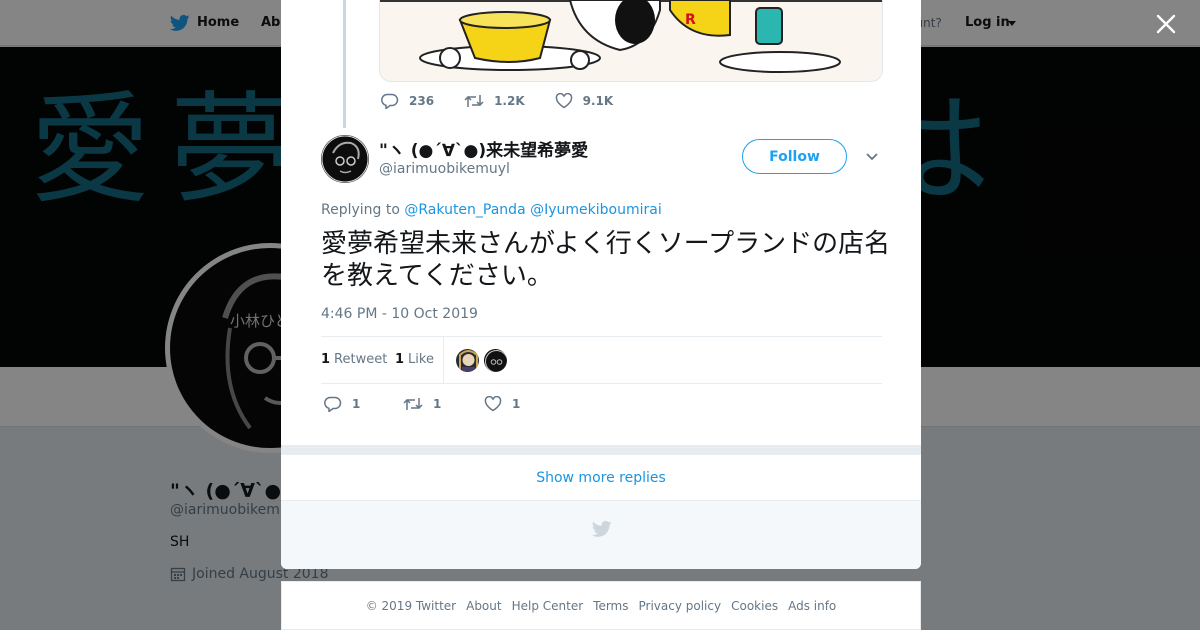 Image resolution: width=1200 pixels, height=630 pixels. What do you see at coordinates (680, 606) in the screenshot?
I see `footer-link-privacy: Privacy policy` at bounding box center [680, 606].